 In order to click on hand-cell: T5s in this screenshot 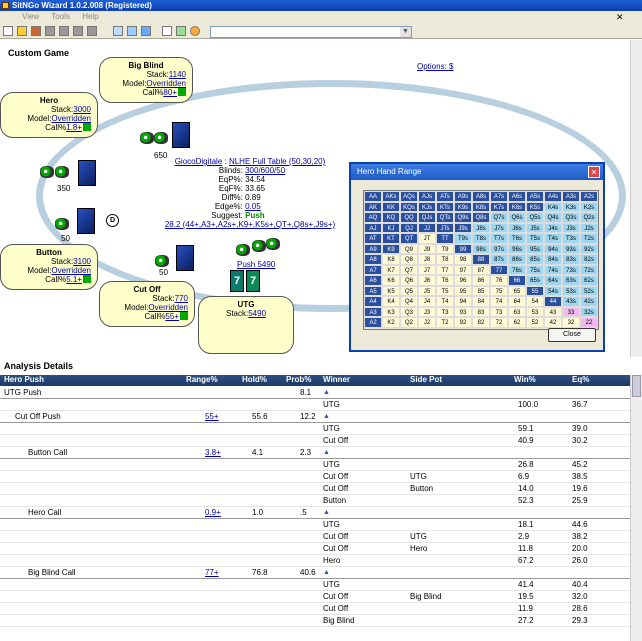, I will do `click(535, 238)`.